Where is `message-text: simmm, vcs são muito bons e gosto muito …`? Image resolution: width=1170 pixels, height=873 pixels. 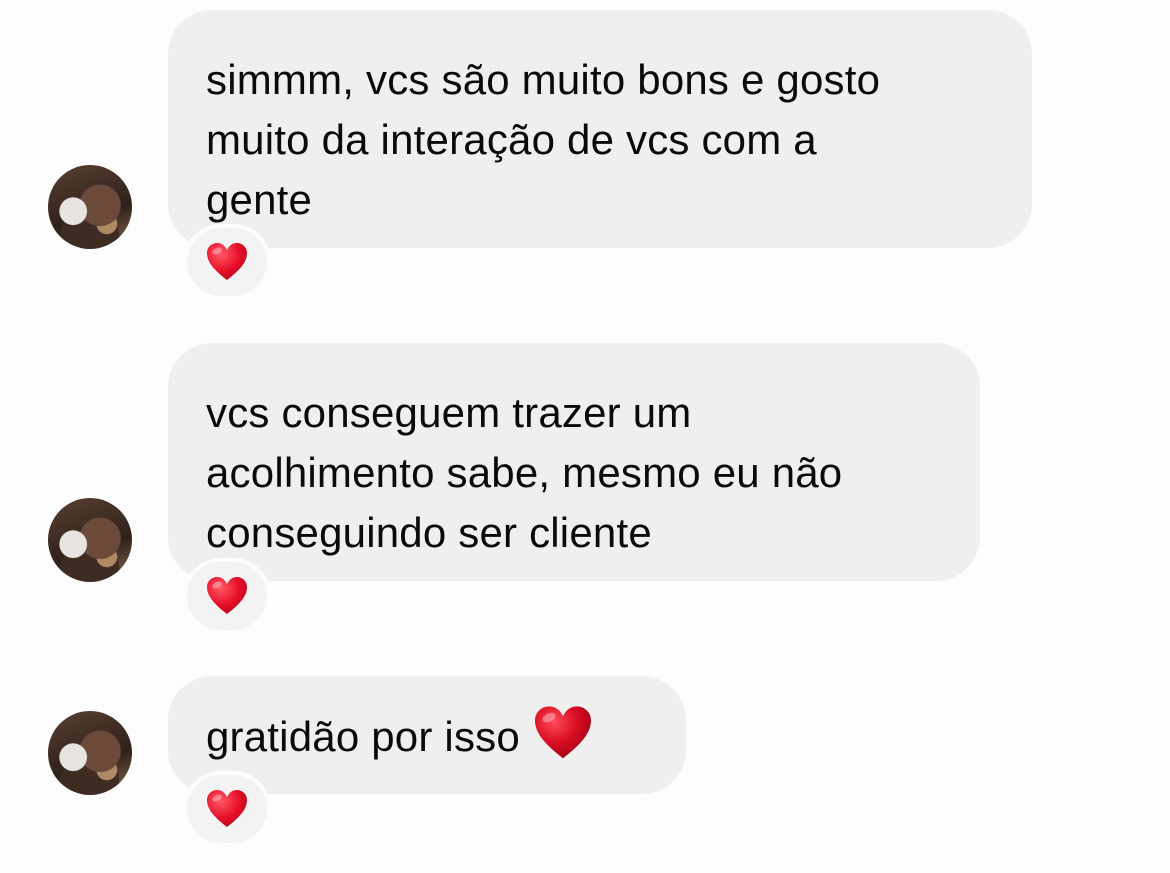 message-text: simmm, vcs são muito bons e gosto muito … is located at coordinates (543, 139).